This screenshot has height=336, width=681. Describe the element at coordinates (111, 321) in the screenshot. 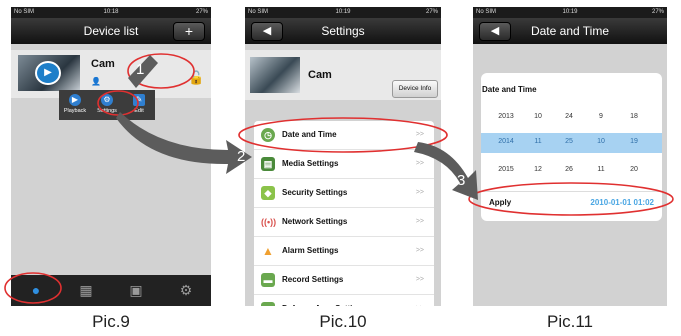

I see `caption-pic9: Pic.9` at that location.